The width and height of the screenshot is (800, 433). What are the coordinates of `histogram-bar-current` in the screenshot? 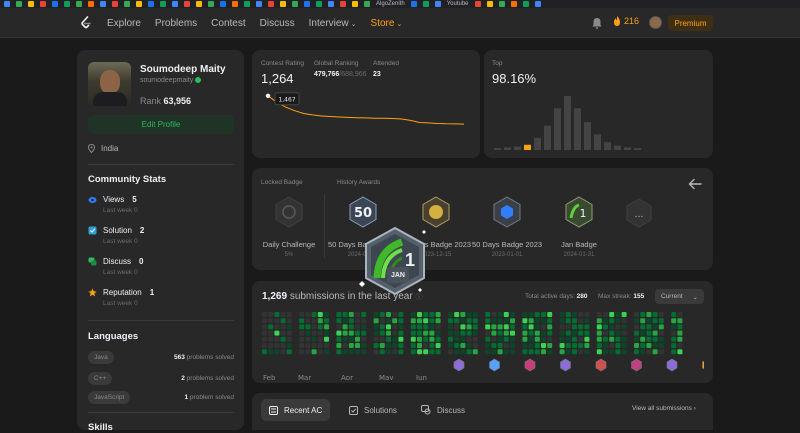 It's located at (527, 147).